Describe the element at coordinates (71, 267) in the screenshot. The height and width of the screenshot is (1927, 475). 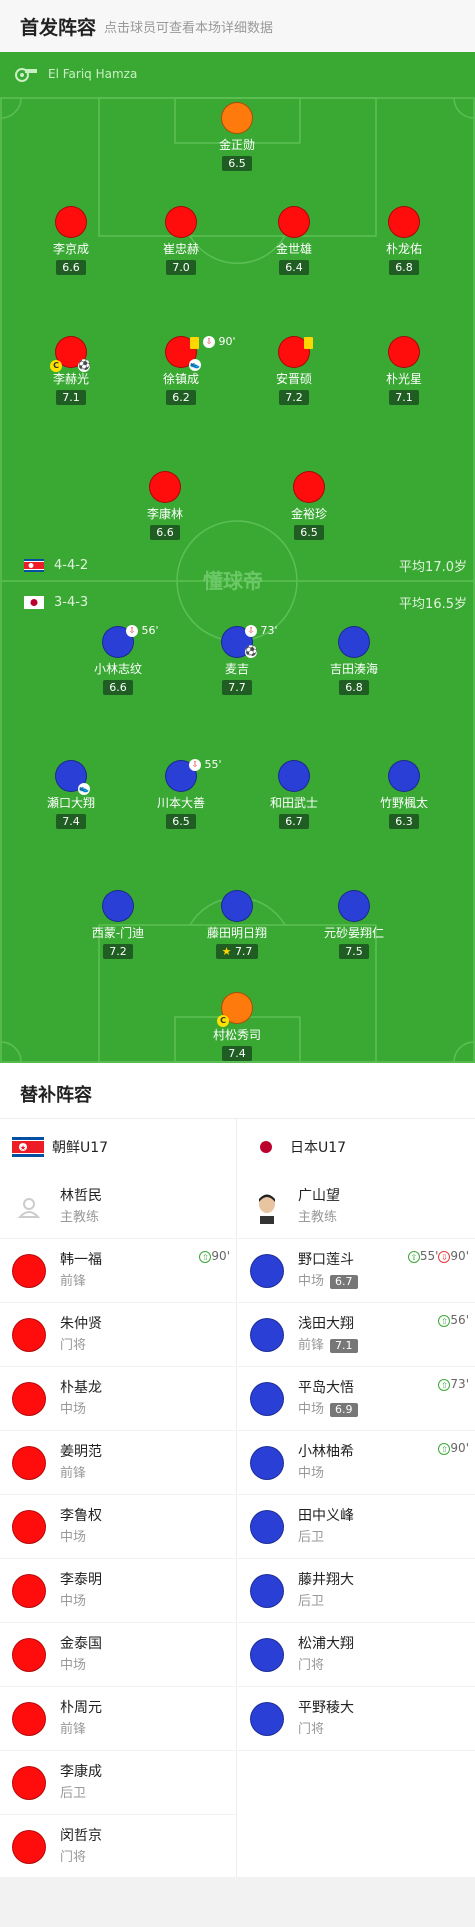
I see `player-rating: 6.6` at that location.